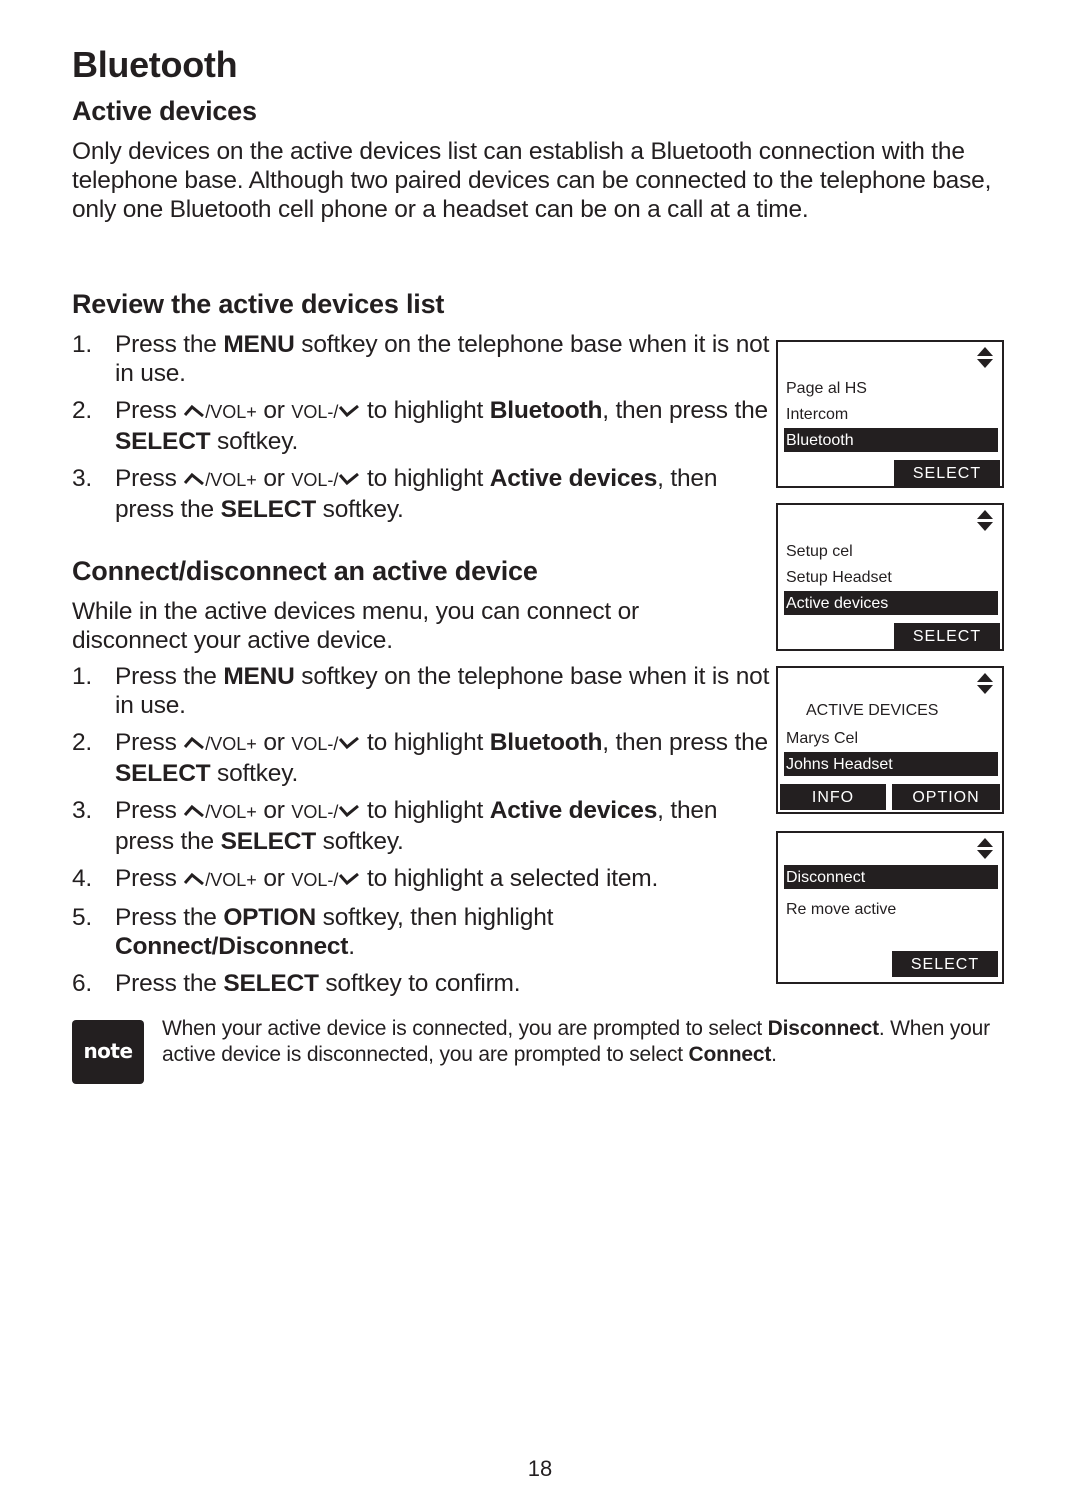  I want to click on menu-row-highlighted: Disconnect, so click(891, 877).